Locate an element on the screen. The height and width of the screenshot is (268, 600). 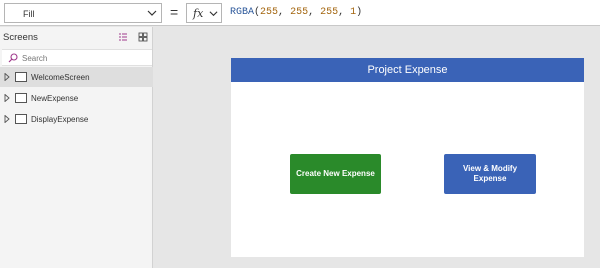
property-value: Fill is located at coordinates (29, 14).